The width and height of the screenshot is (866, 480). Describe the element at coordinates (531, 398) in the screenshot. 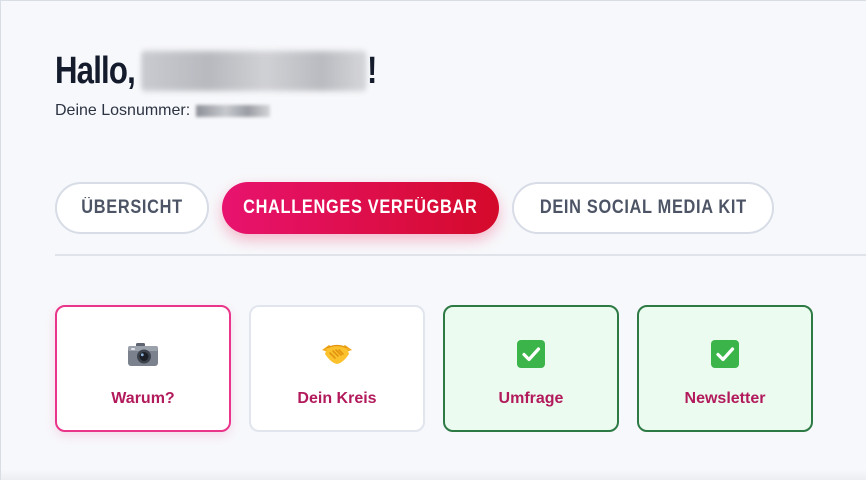

I see `challenge-card-label: Umfrage` at that location.